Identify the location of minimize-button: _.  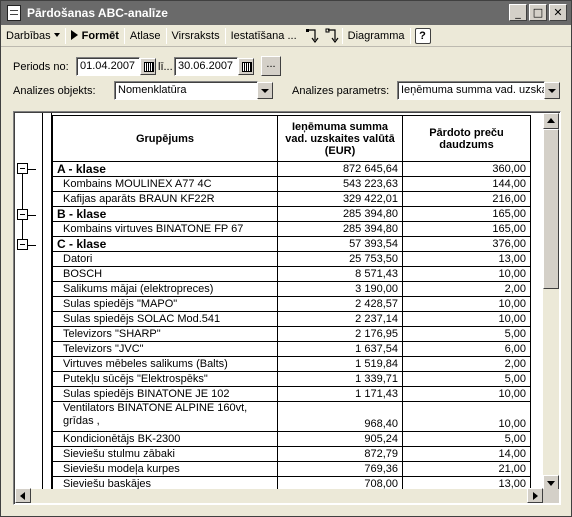
(518, 12).